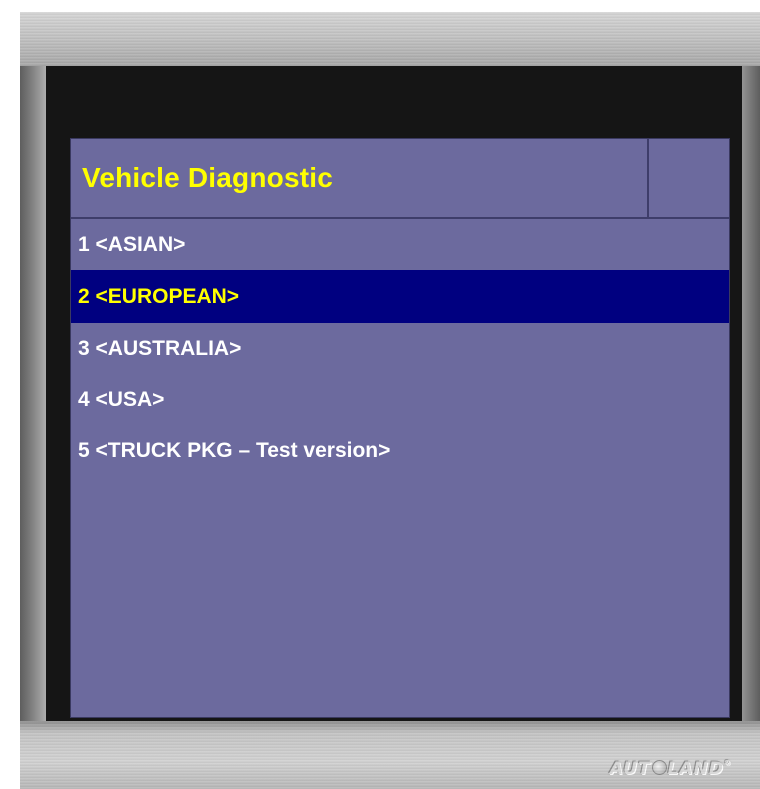 This screenshot has height=789, width=760. I want to click on menu-item-usa: 4 <USA>, so click(400, 399).